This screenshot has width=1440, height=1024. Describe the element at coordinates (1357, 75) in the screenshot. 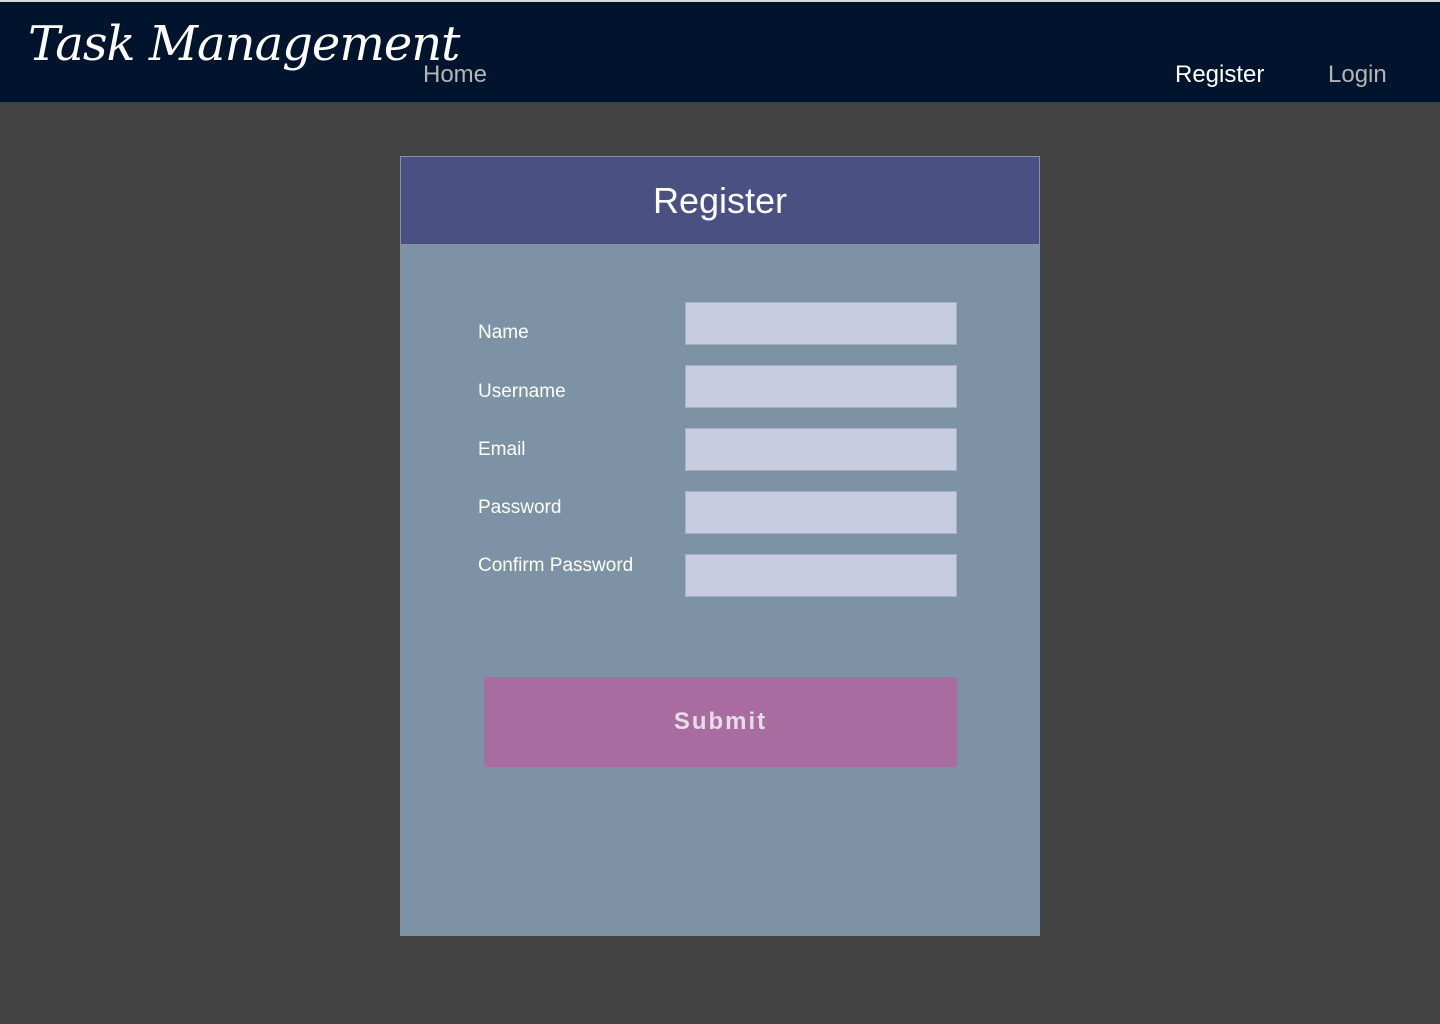

I see `nav-link-login: Login` at that location.